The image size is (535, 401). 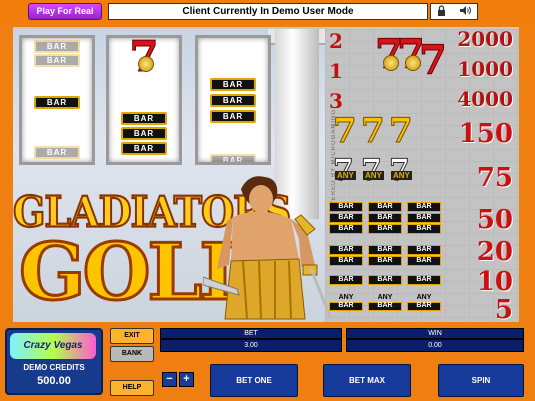 What do you see at coordinates (251, 333) in the screenshot?
I see `bet-label: BET` at bounding box center [251, 333].